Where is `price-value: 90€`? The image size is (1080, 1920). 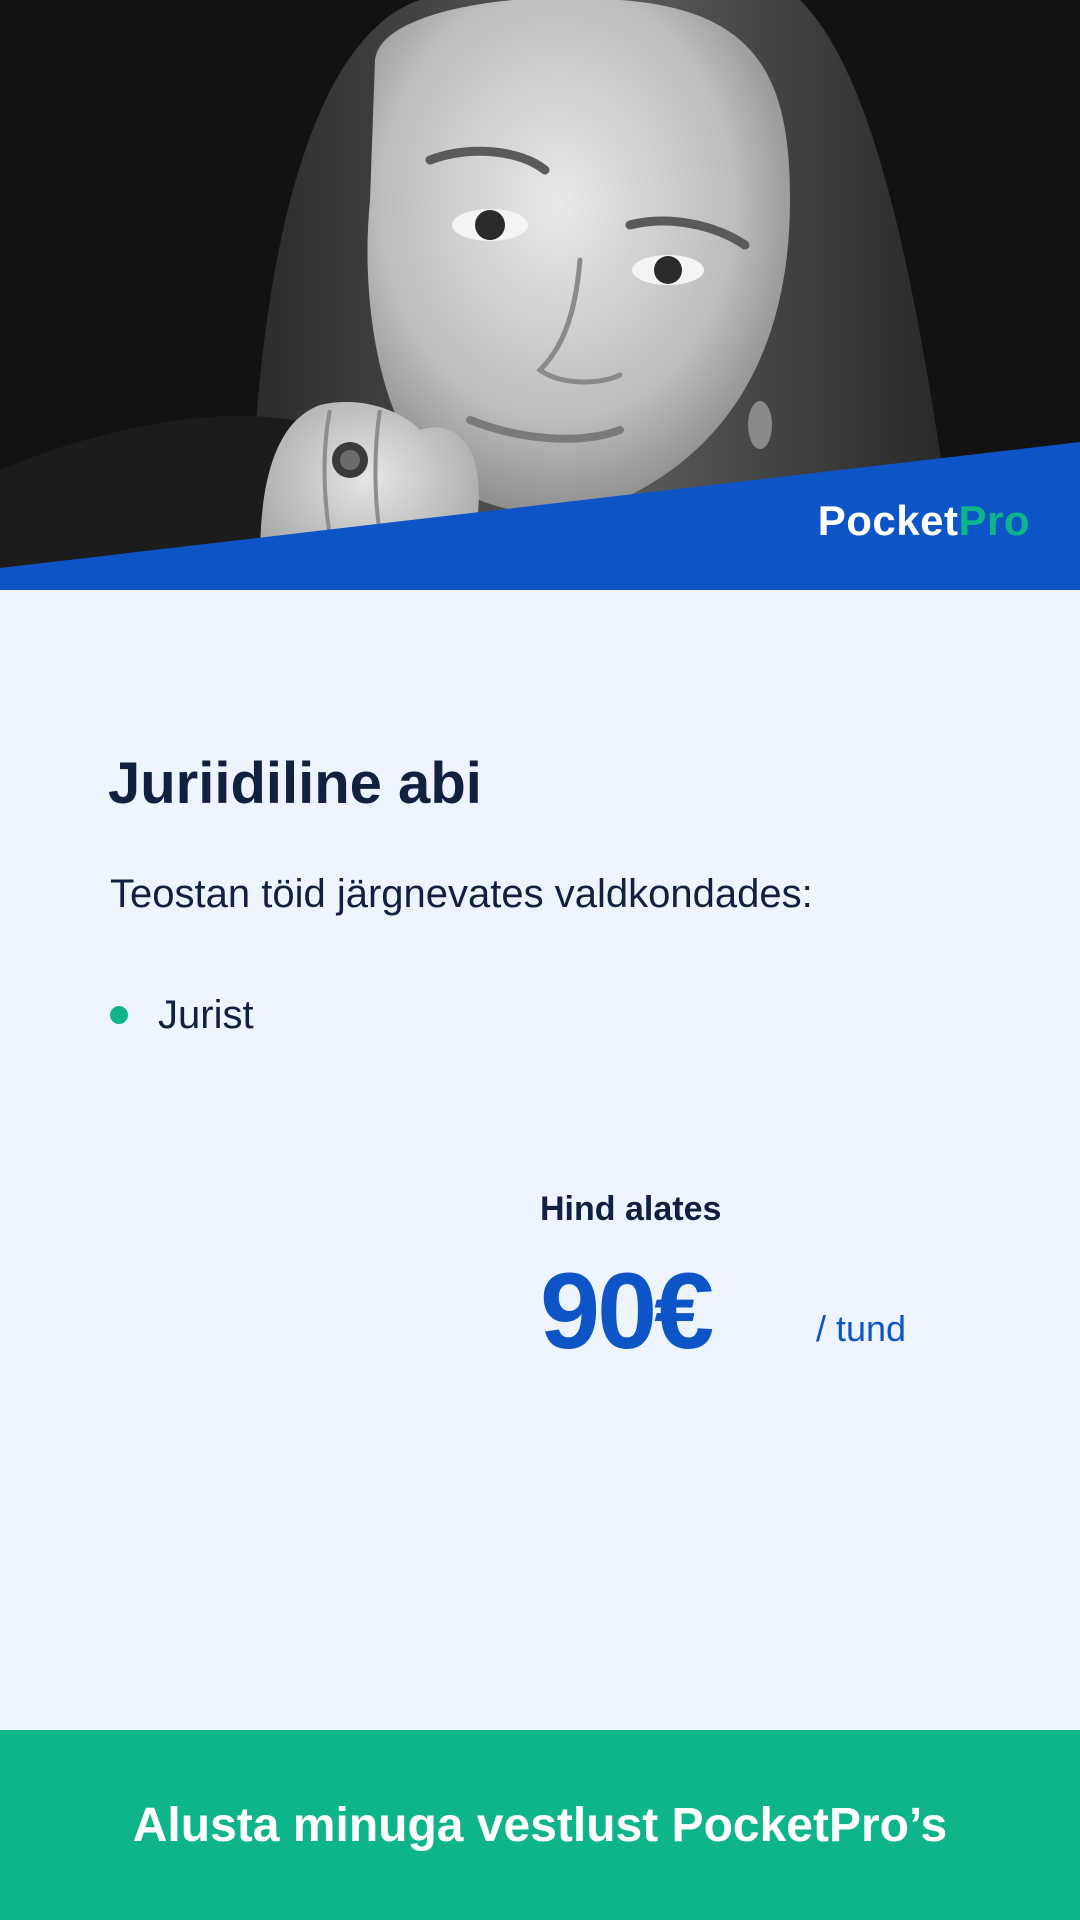 price-value: 90€ is located at coordinates (627, 1310).